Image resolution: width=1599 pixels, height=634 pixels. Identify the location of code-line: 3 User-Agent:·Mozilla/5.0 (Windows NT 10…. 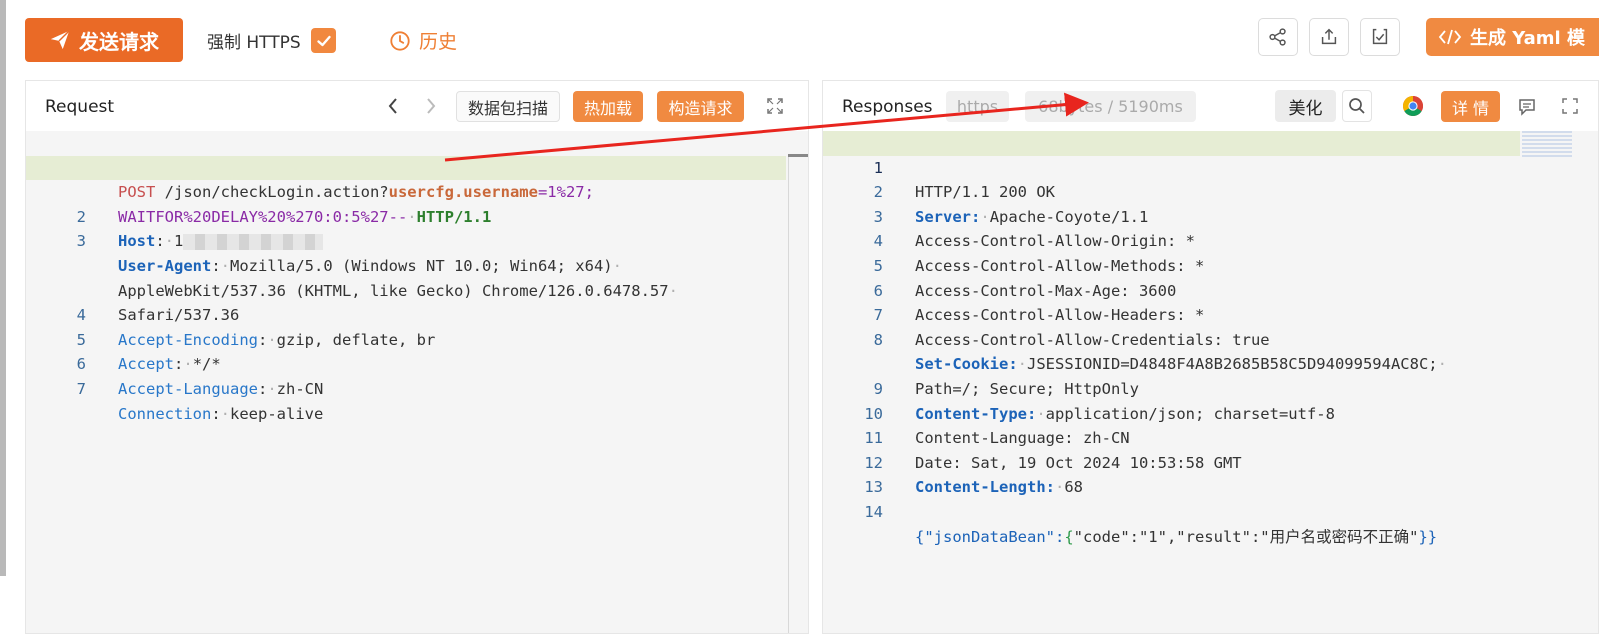
(417, 240).